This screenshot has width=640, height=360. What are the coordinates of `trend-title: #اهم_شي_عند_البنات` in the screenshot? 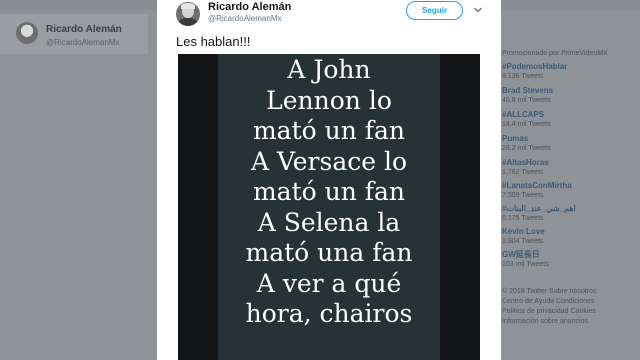 It's located at (539, 208).